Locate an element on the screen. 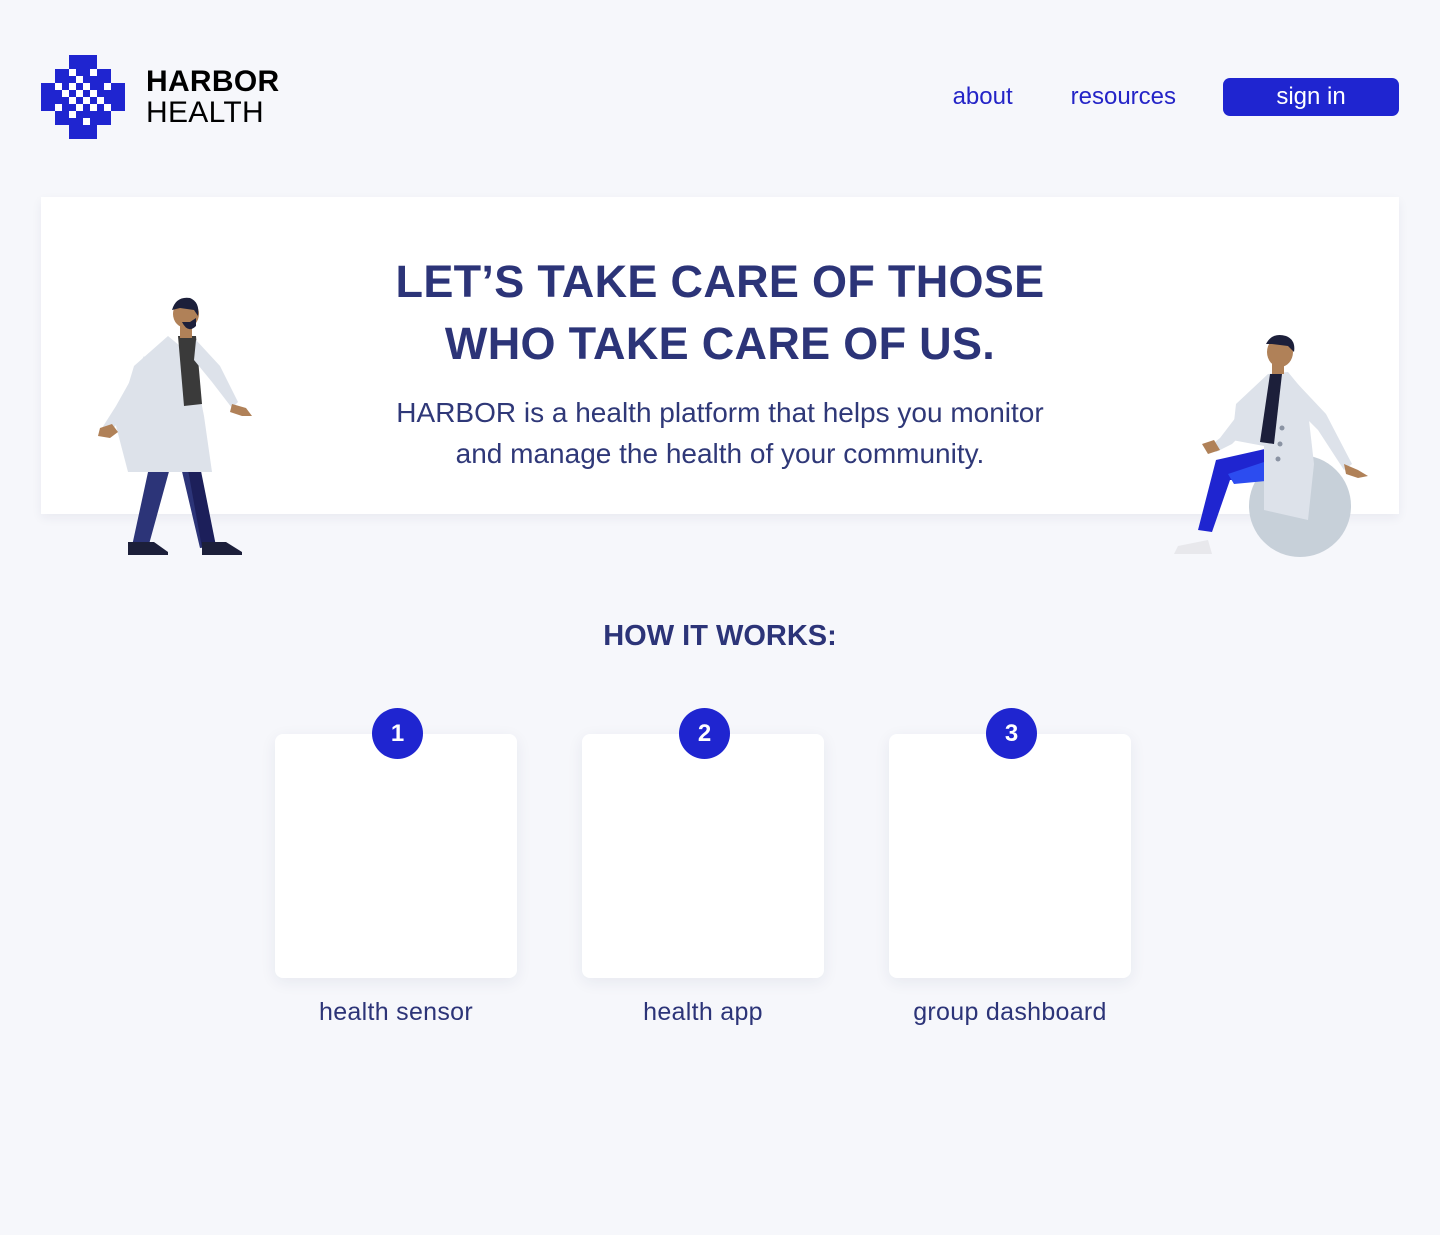  step-label: health sensor is located at coordinates (396, 1012).